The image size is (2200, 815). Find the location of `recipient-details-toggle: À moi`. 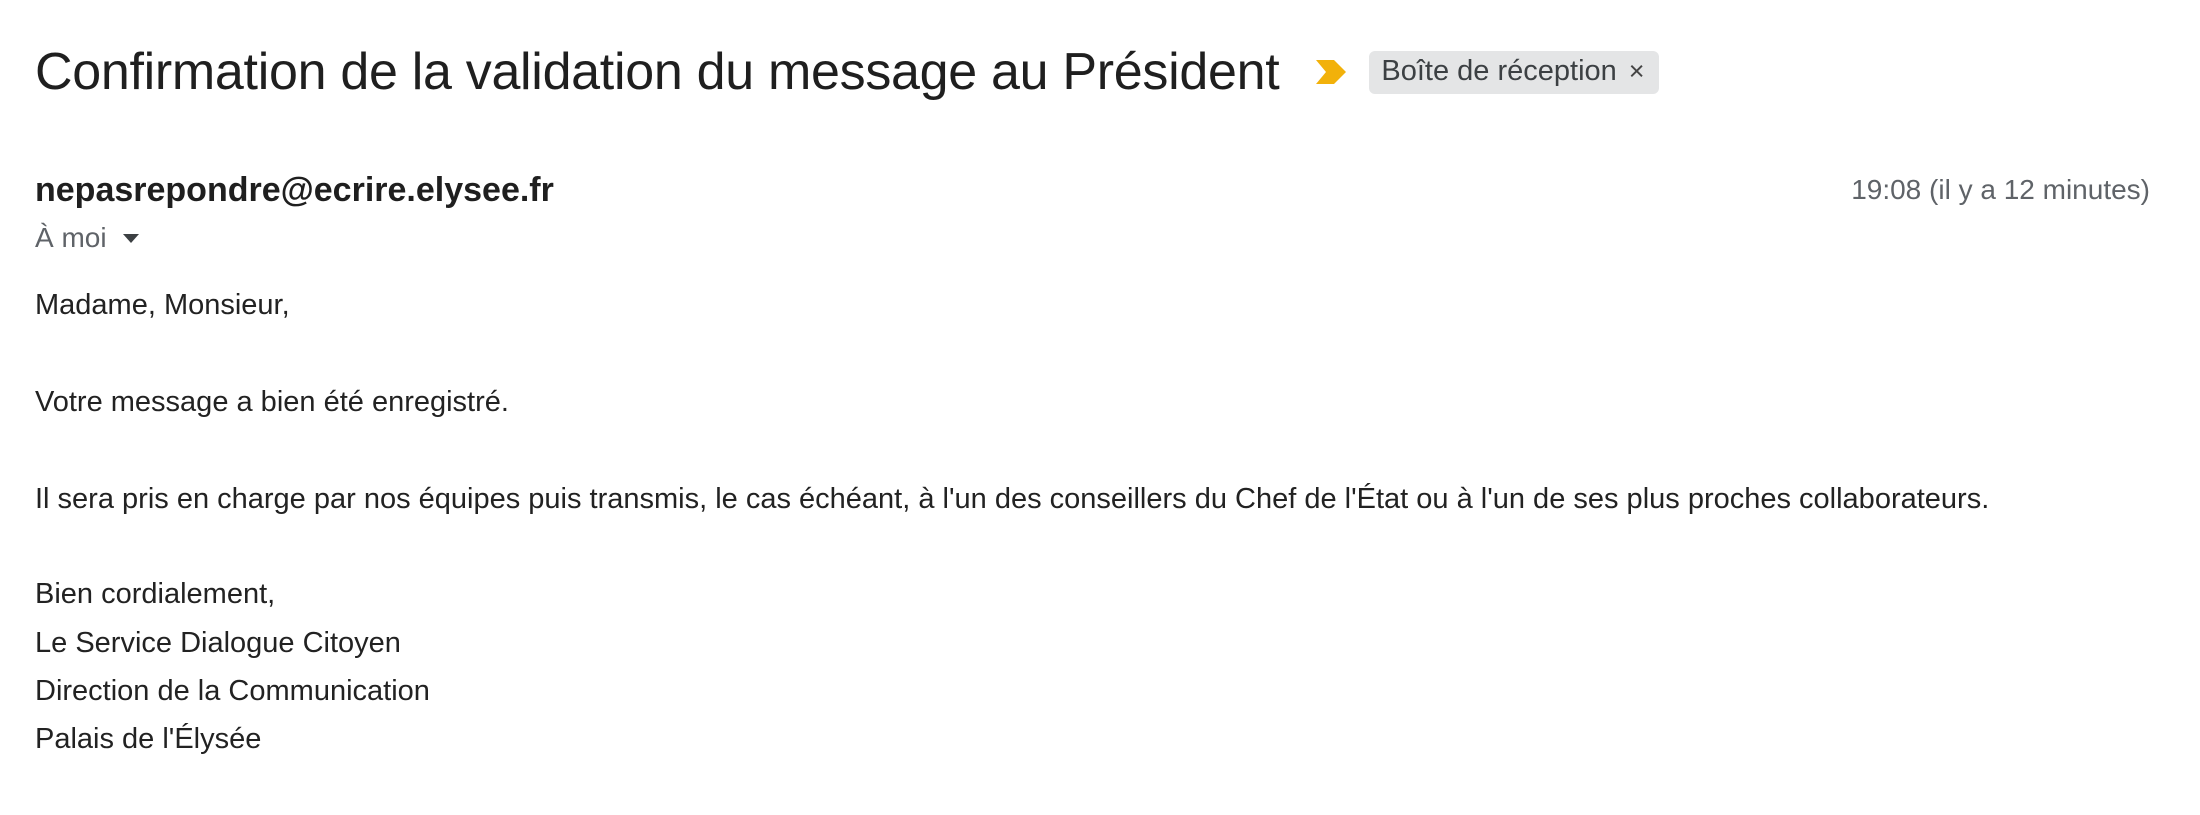

recipient-details-toggle: À moi is located at coordinates (87, 238).